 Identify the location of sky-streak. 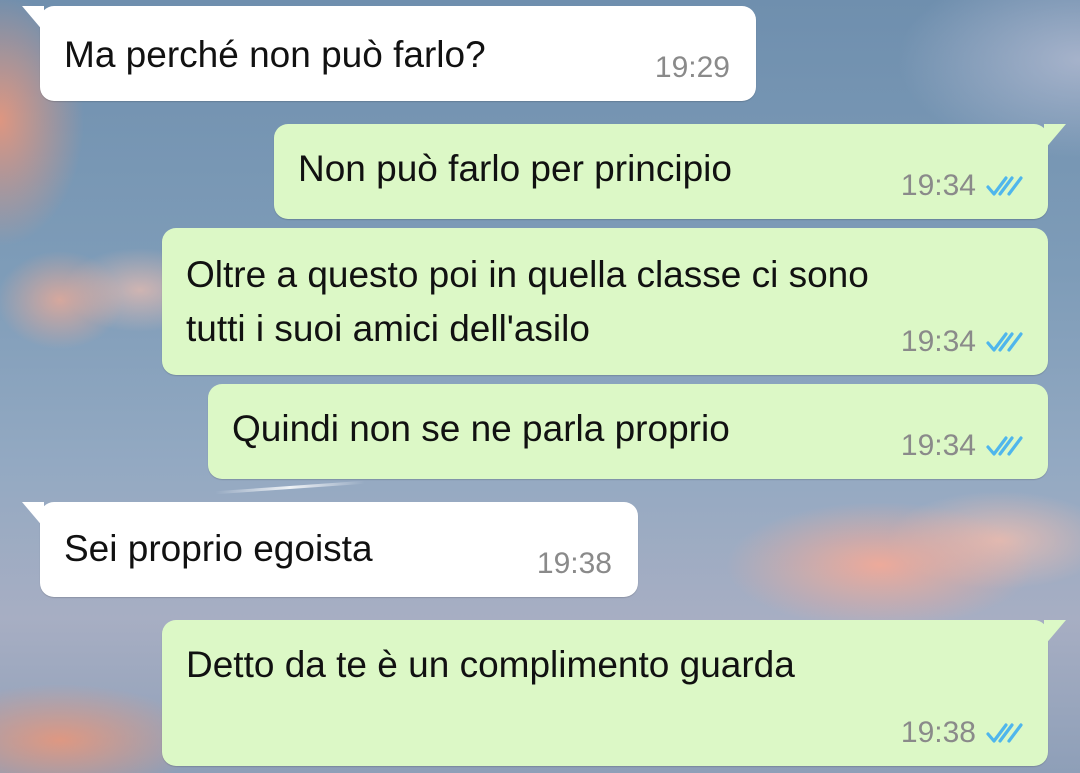
(290, 487).